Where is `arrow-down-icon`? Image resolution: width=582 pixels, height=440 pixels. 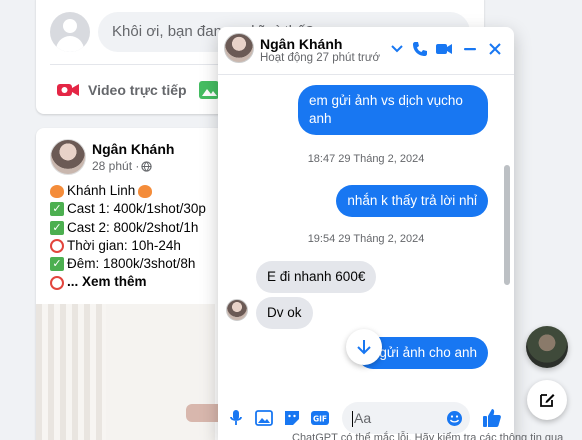 arrow-down-icon is located at coordinates (364, 347).